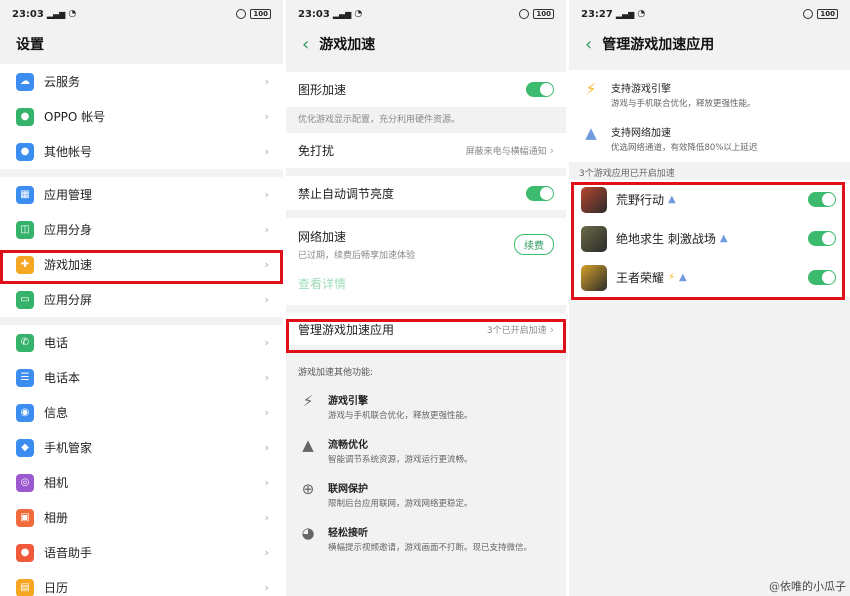 The image size is (850, 596). What do you see at coordinates (348, 445) in the screenshot?
I see `feature-title: 流畅优化` at bounding box center [348, 445].